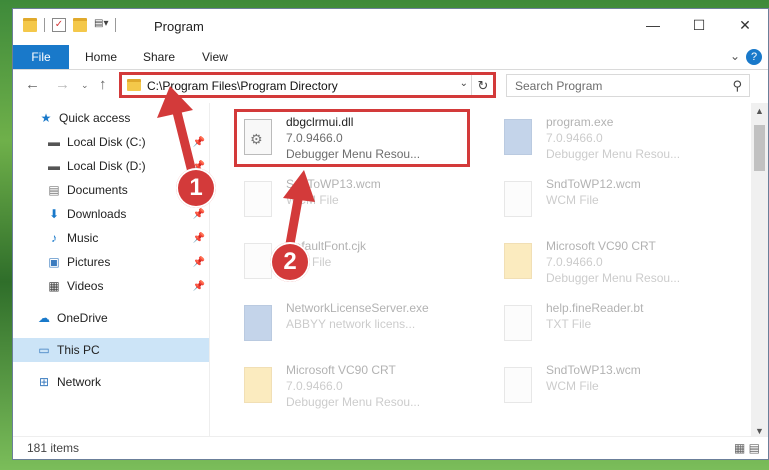  I want to click on ribbon-tabs: File Home Share View ⌄ ?, so click(390, 57).